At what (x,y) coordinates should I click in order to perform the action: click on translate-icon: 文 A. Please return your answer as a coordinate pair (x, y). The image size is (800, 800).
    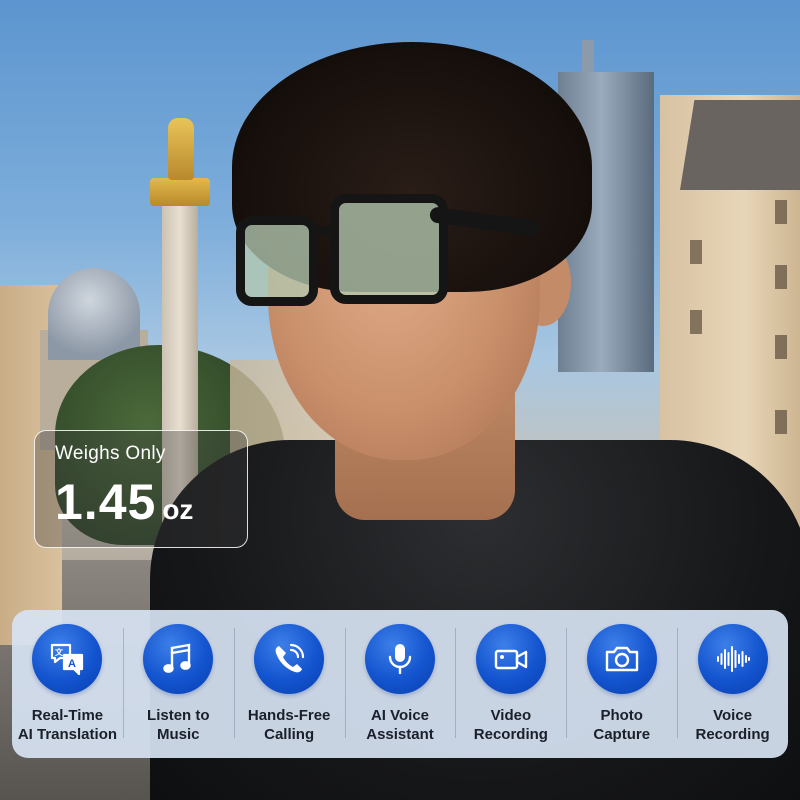
    Looking at the image, I should click on (67, 659).